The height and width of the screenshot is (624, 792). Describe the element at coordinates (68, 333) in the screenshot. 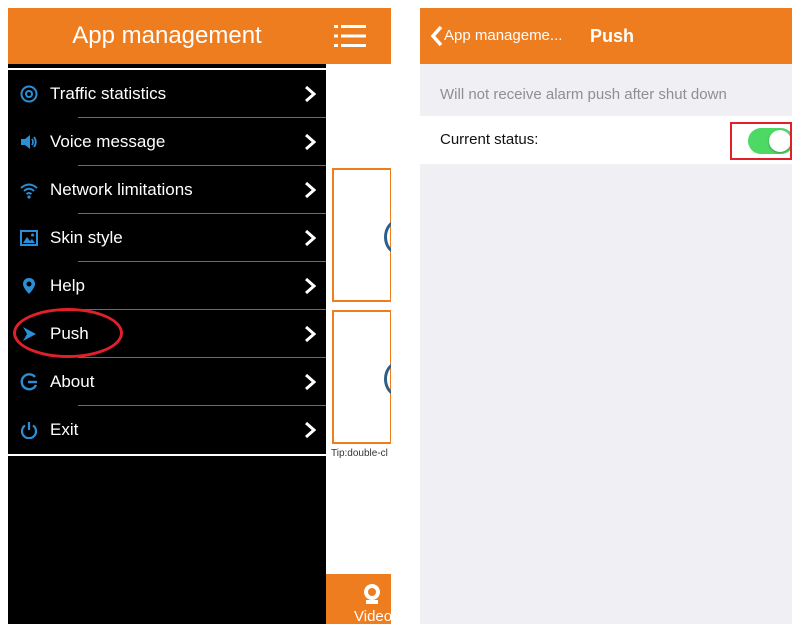

I see `push-highlight-circle` at that location.